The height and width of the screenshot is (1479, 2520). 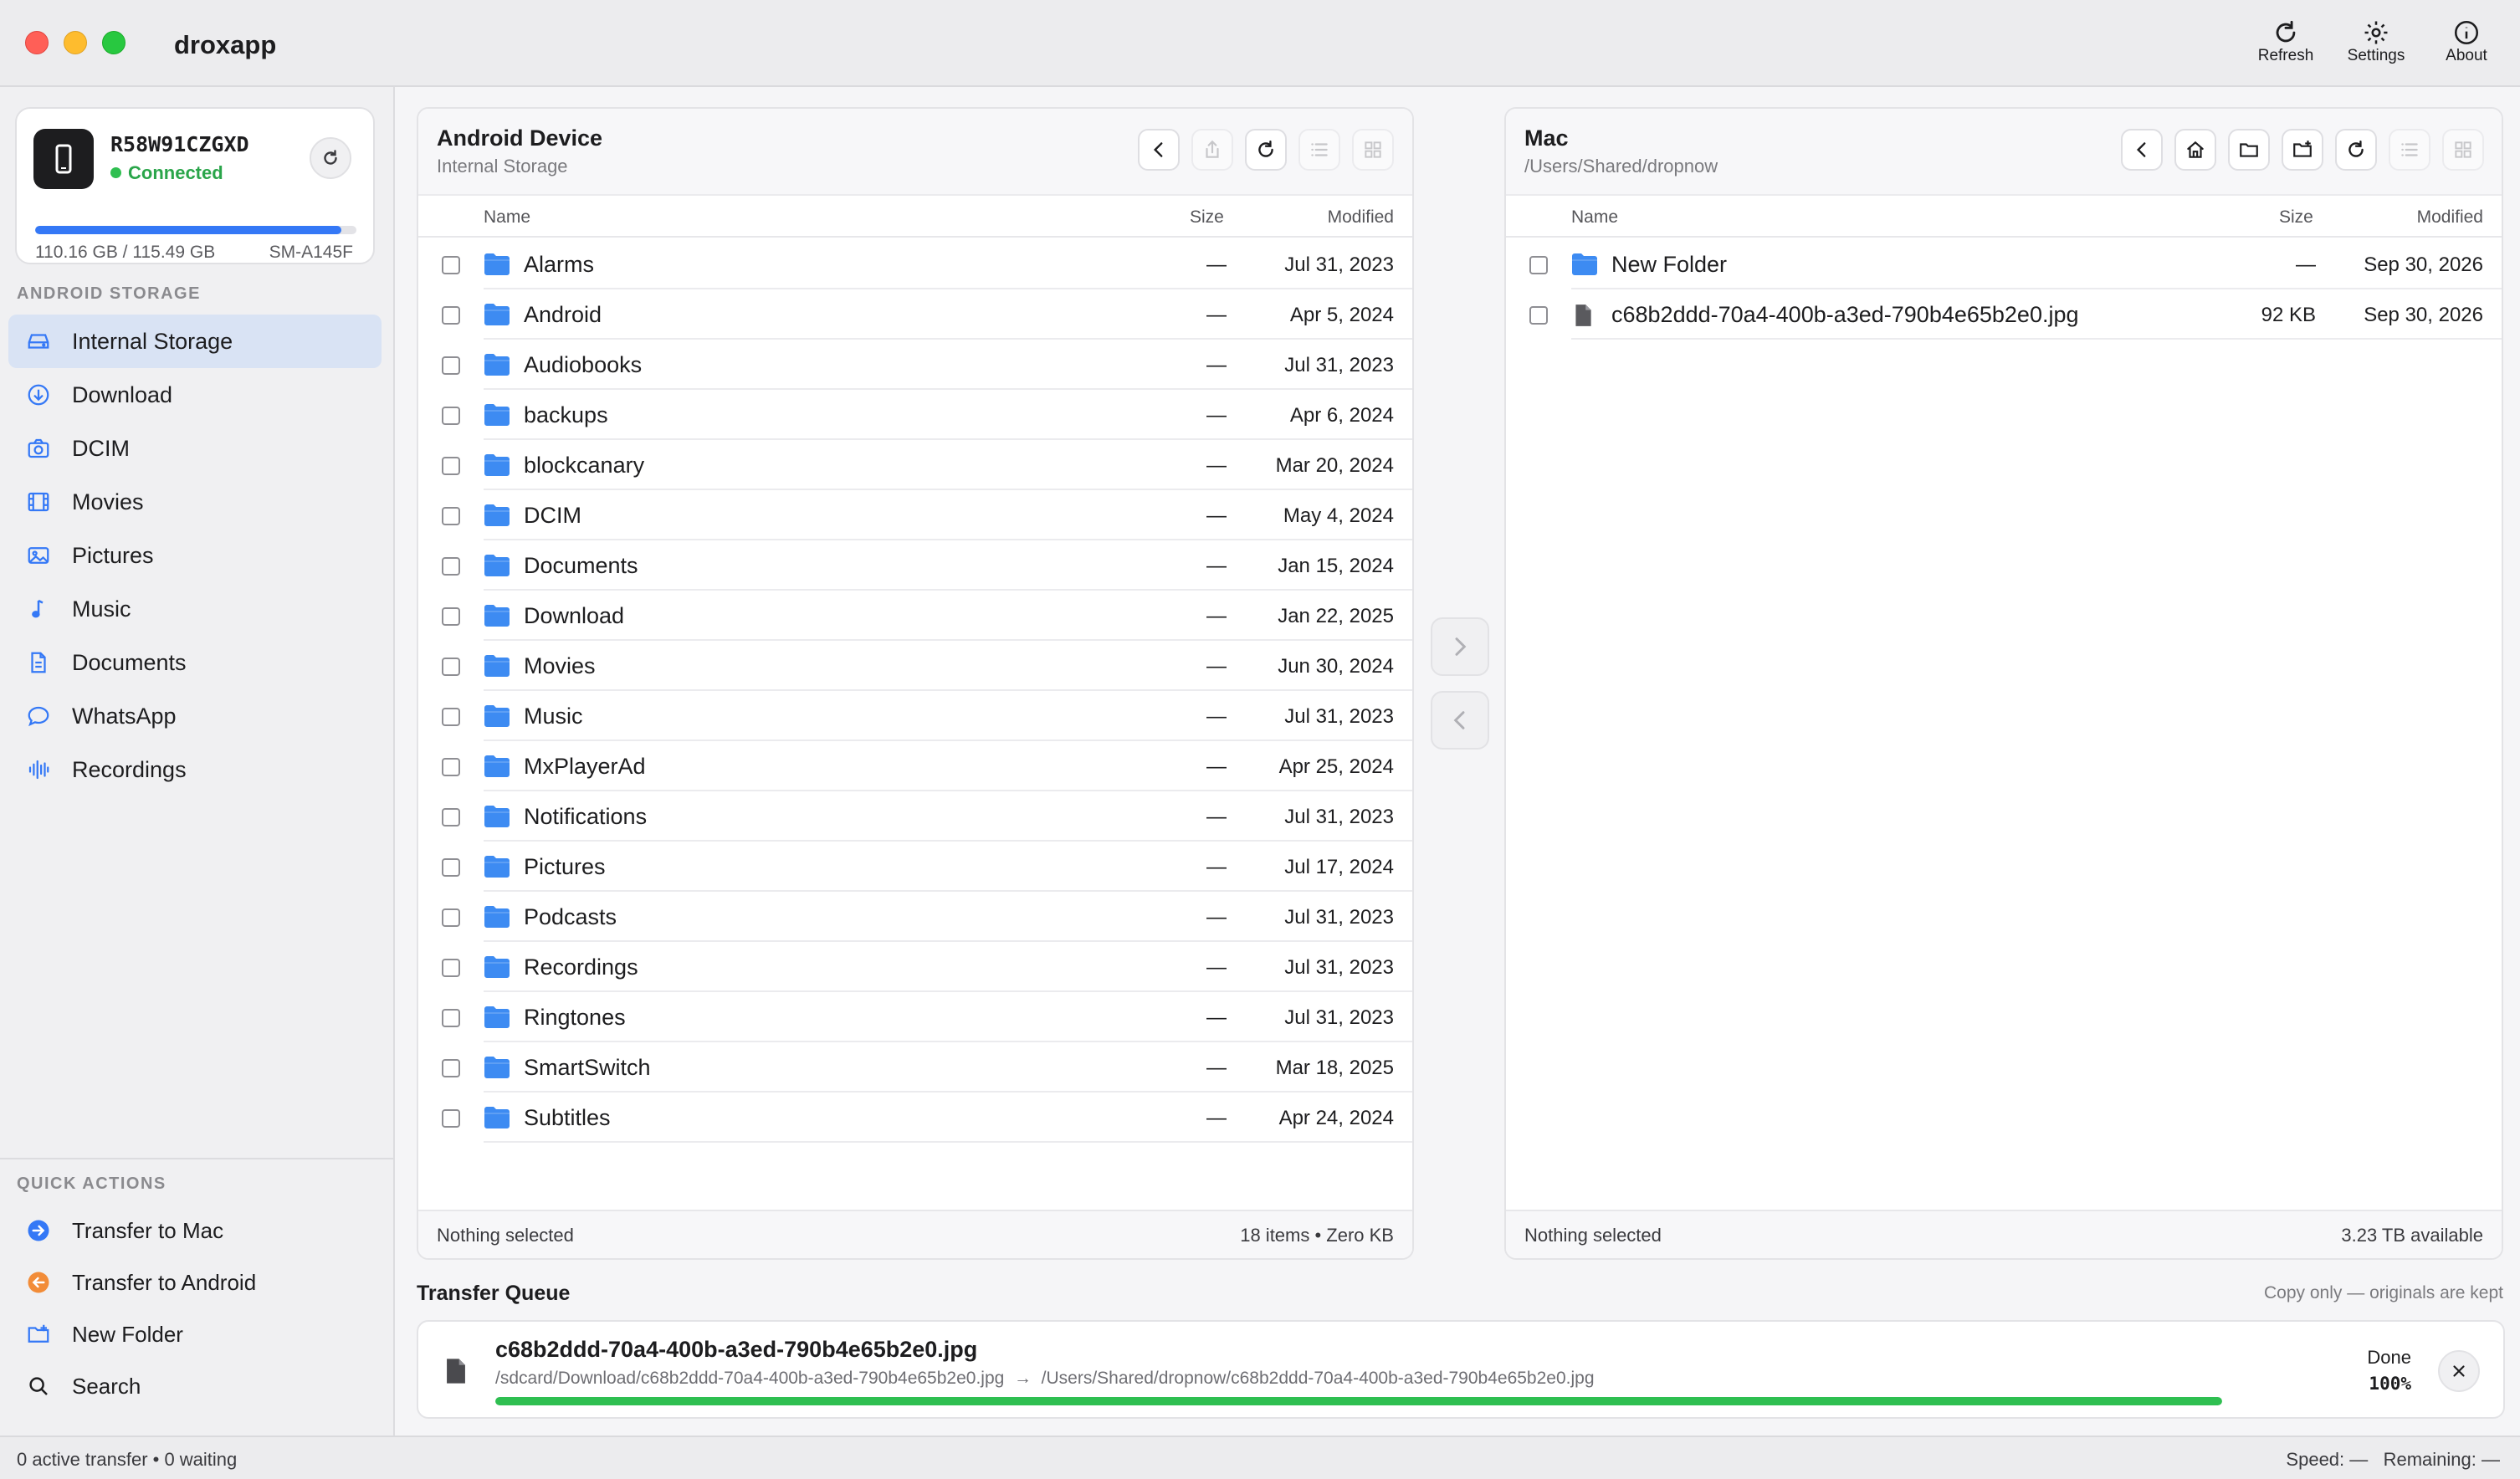 I want to click on sidebar-item-documents: Documents, so click(x=195, y=663).